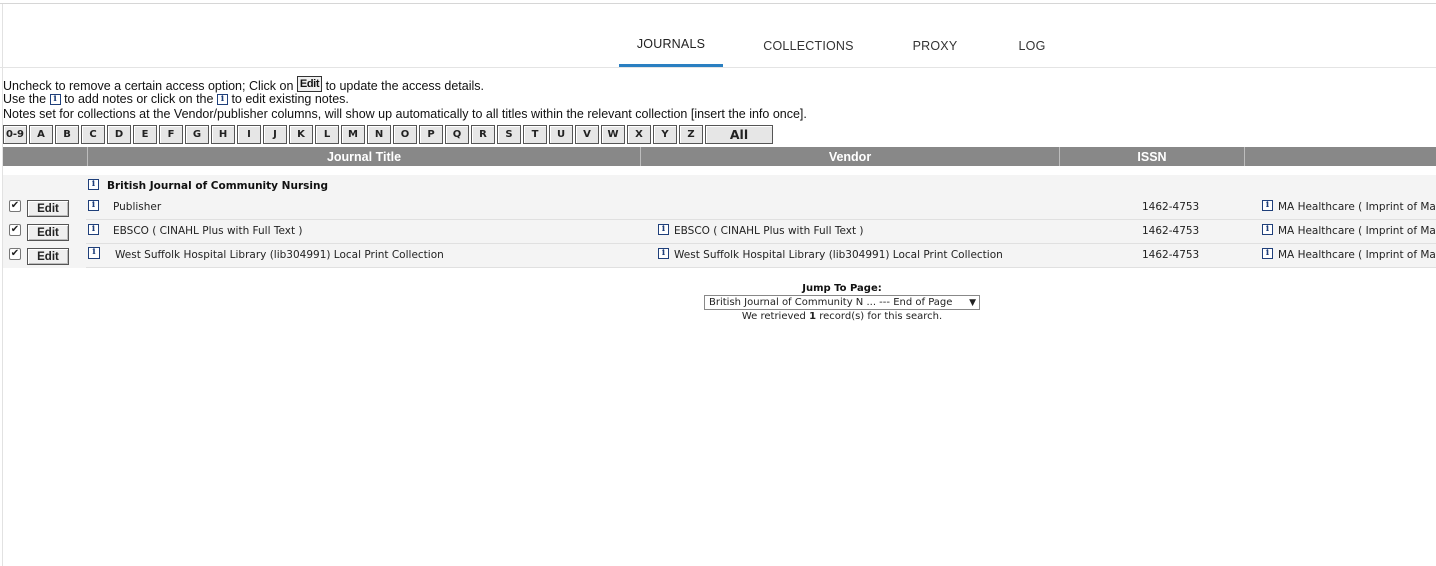  I want to click on letter-o: O, so click(405, 134).